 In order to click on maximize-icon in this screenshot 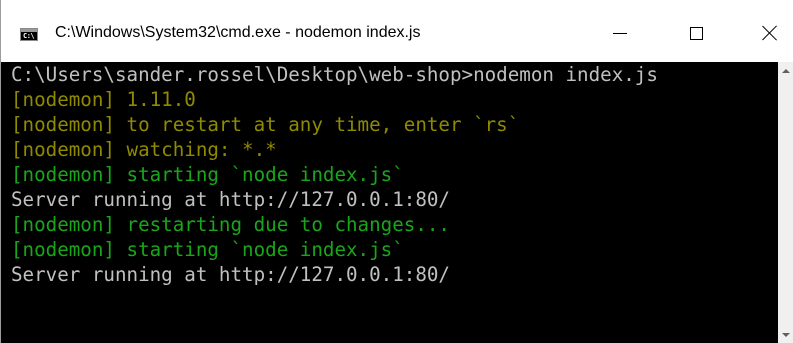, I will do `click(696, 33)`.